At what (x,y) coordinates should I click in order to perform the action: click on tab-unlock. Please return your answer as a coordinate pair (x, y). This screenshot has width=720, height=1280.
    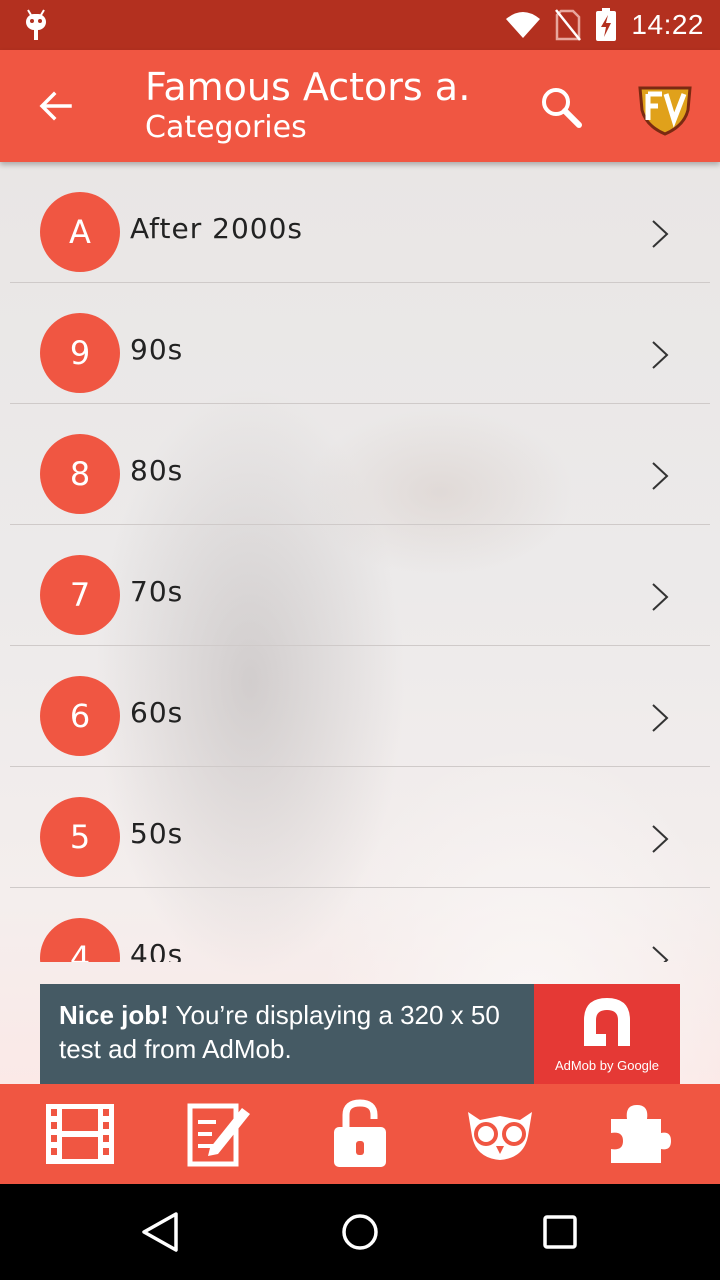
    Looking at the image, I should click on (360, 1134).